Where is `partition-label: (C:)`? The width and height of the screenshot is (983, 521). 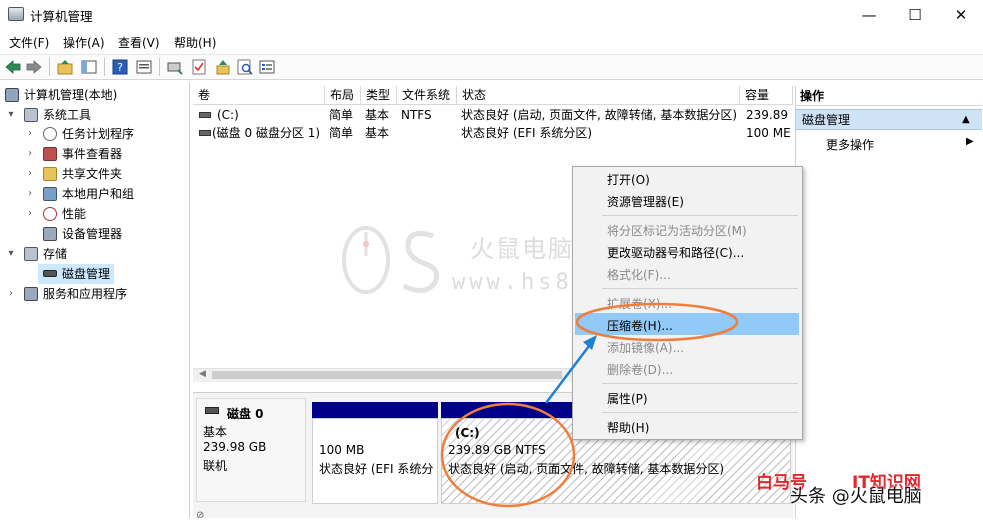 partition-label: (C:) is located at coordinates (467, 433).